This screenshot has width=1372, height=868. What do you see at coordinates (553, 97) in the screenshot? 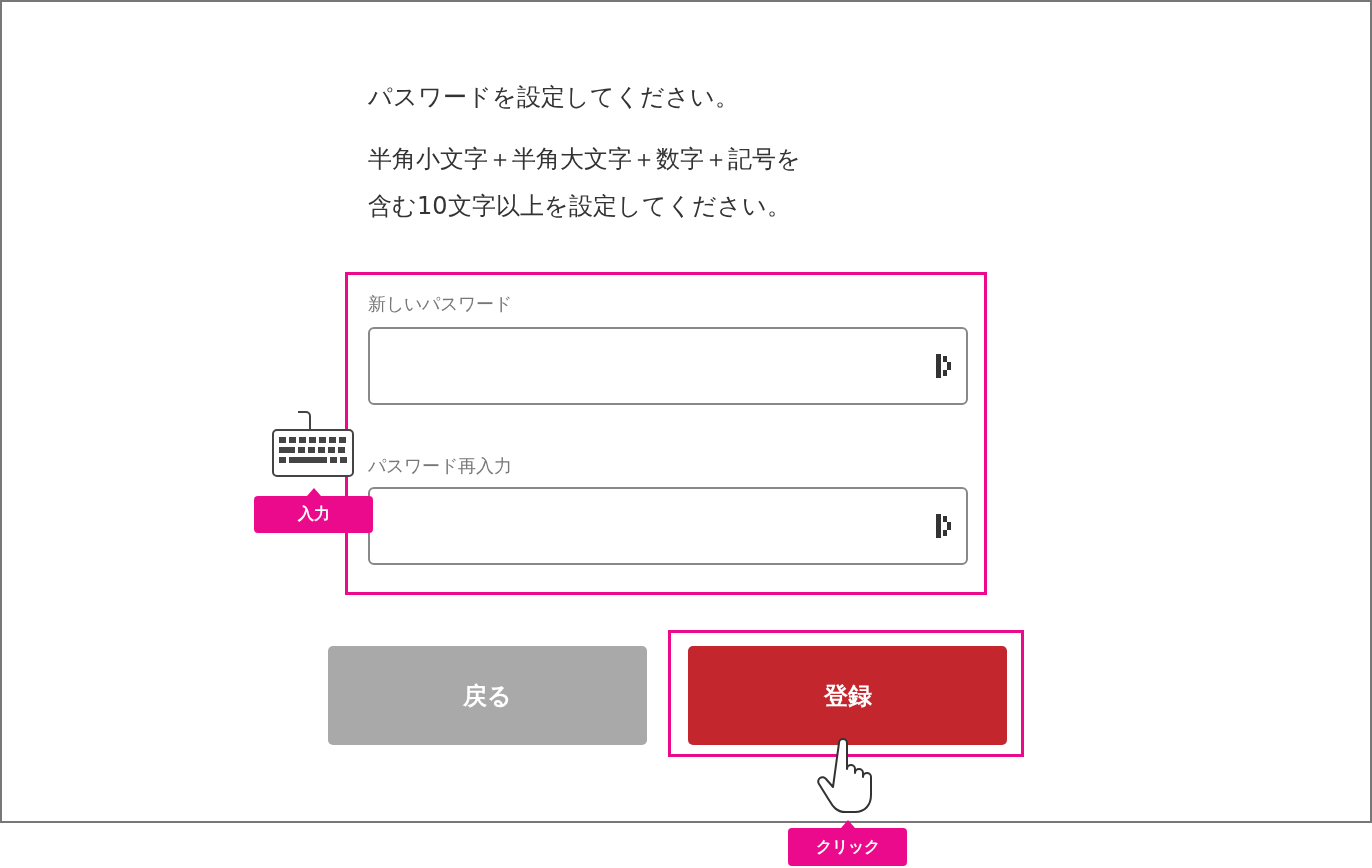
I see `instruction-text: パスワードを設定してください。` at bounding box center [553, 97].